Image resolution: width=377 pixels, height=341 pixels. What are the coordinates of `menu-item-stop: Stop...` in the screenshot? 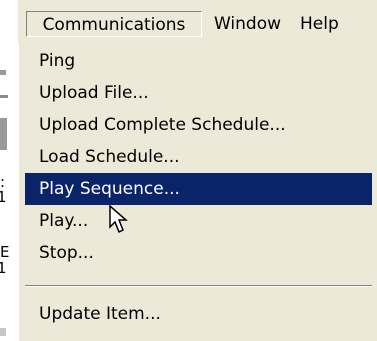 It's located at (198, 253).